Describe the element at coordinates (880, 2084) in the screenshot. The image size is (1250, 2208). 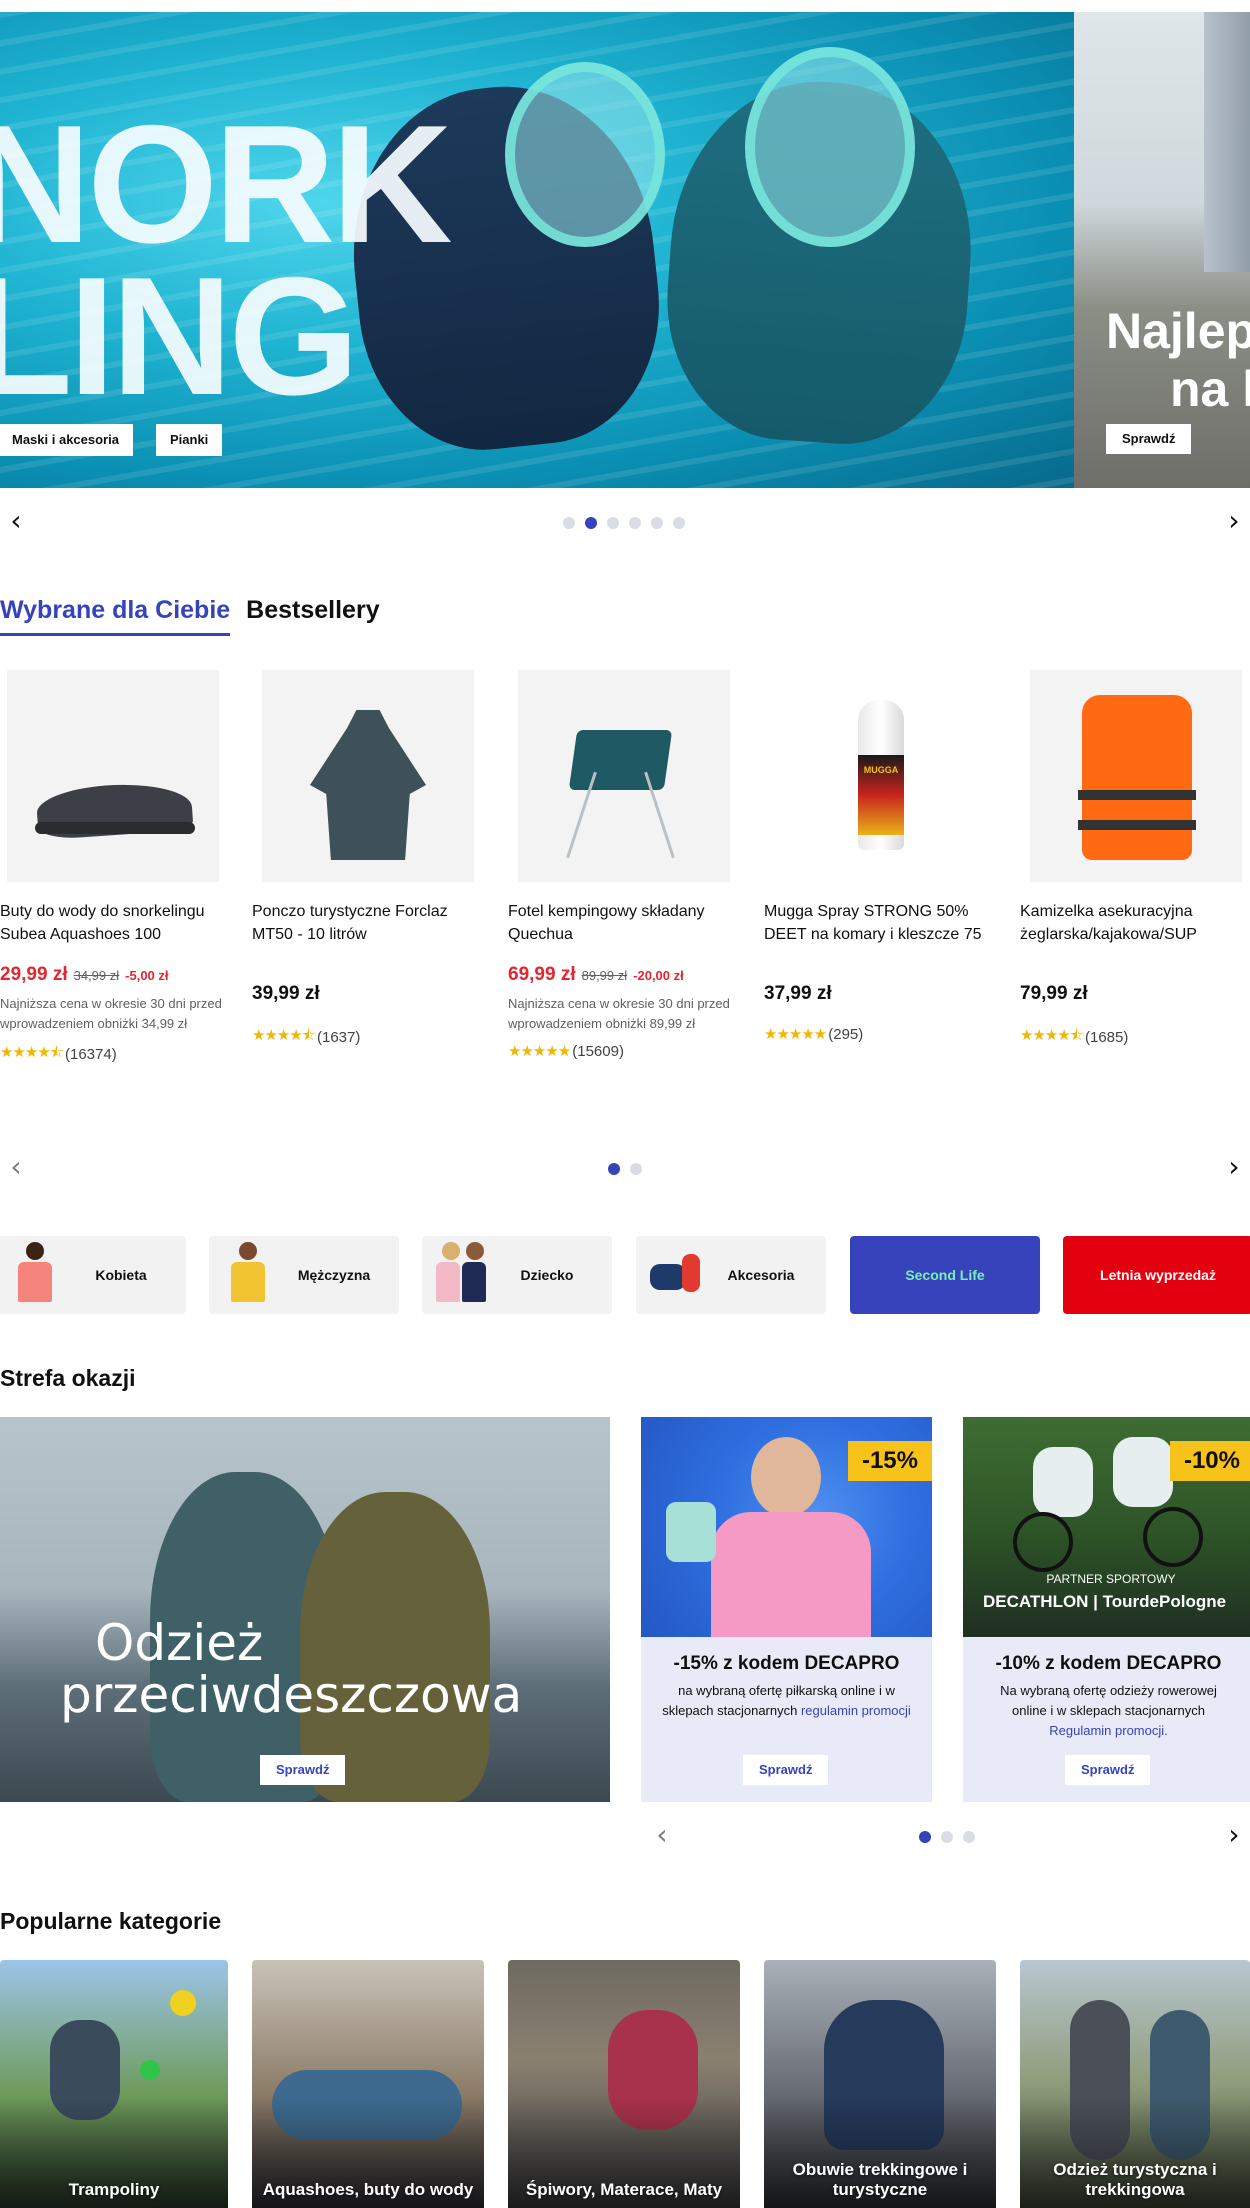
I see `popular-category-trekking-shoes: Obuwie trekkingowe i turystyczne` at that location.